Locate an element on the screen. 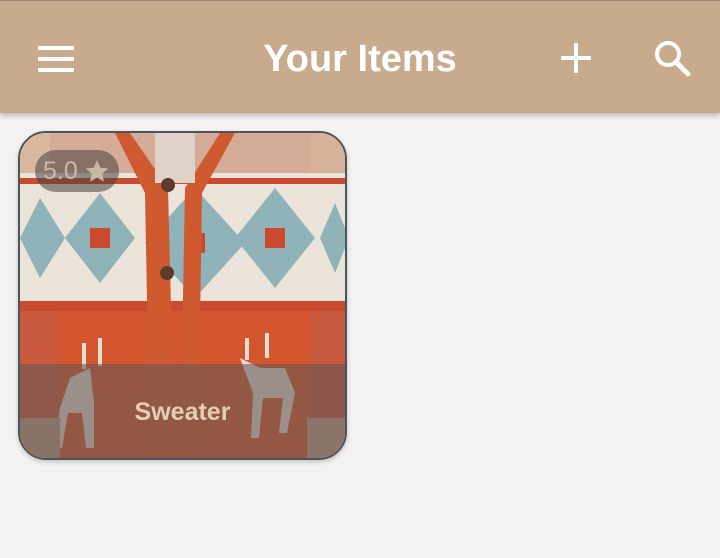 This screenshot has height=558, width=720. search-button is located at coordinates (672, 59).